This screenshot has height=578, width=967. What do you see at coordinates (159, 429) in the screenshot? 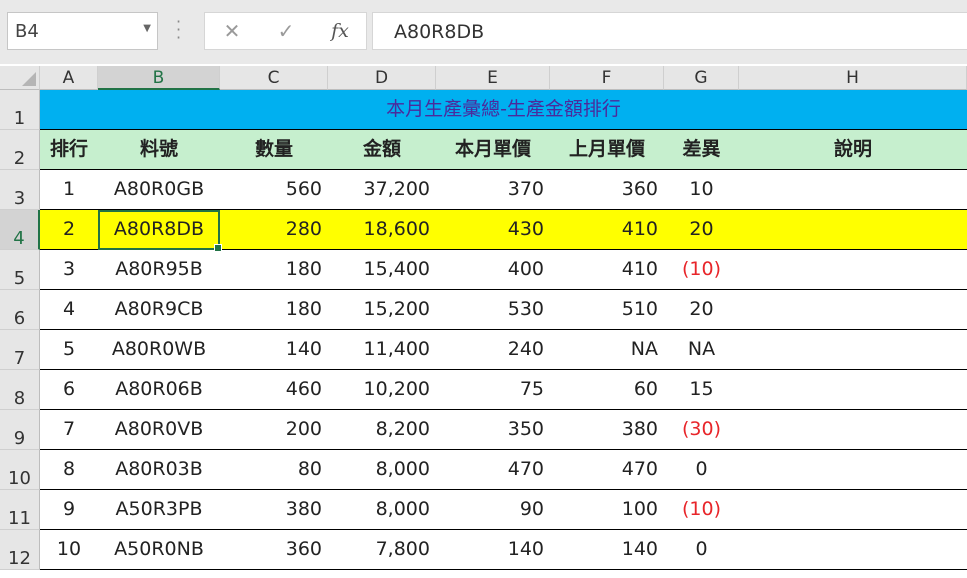
I see `table-cell: A80R0VB` at bounding box center [159, 429].